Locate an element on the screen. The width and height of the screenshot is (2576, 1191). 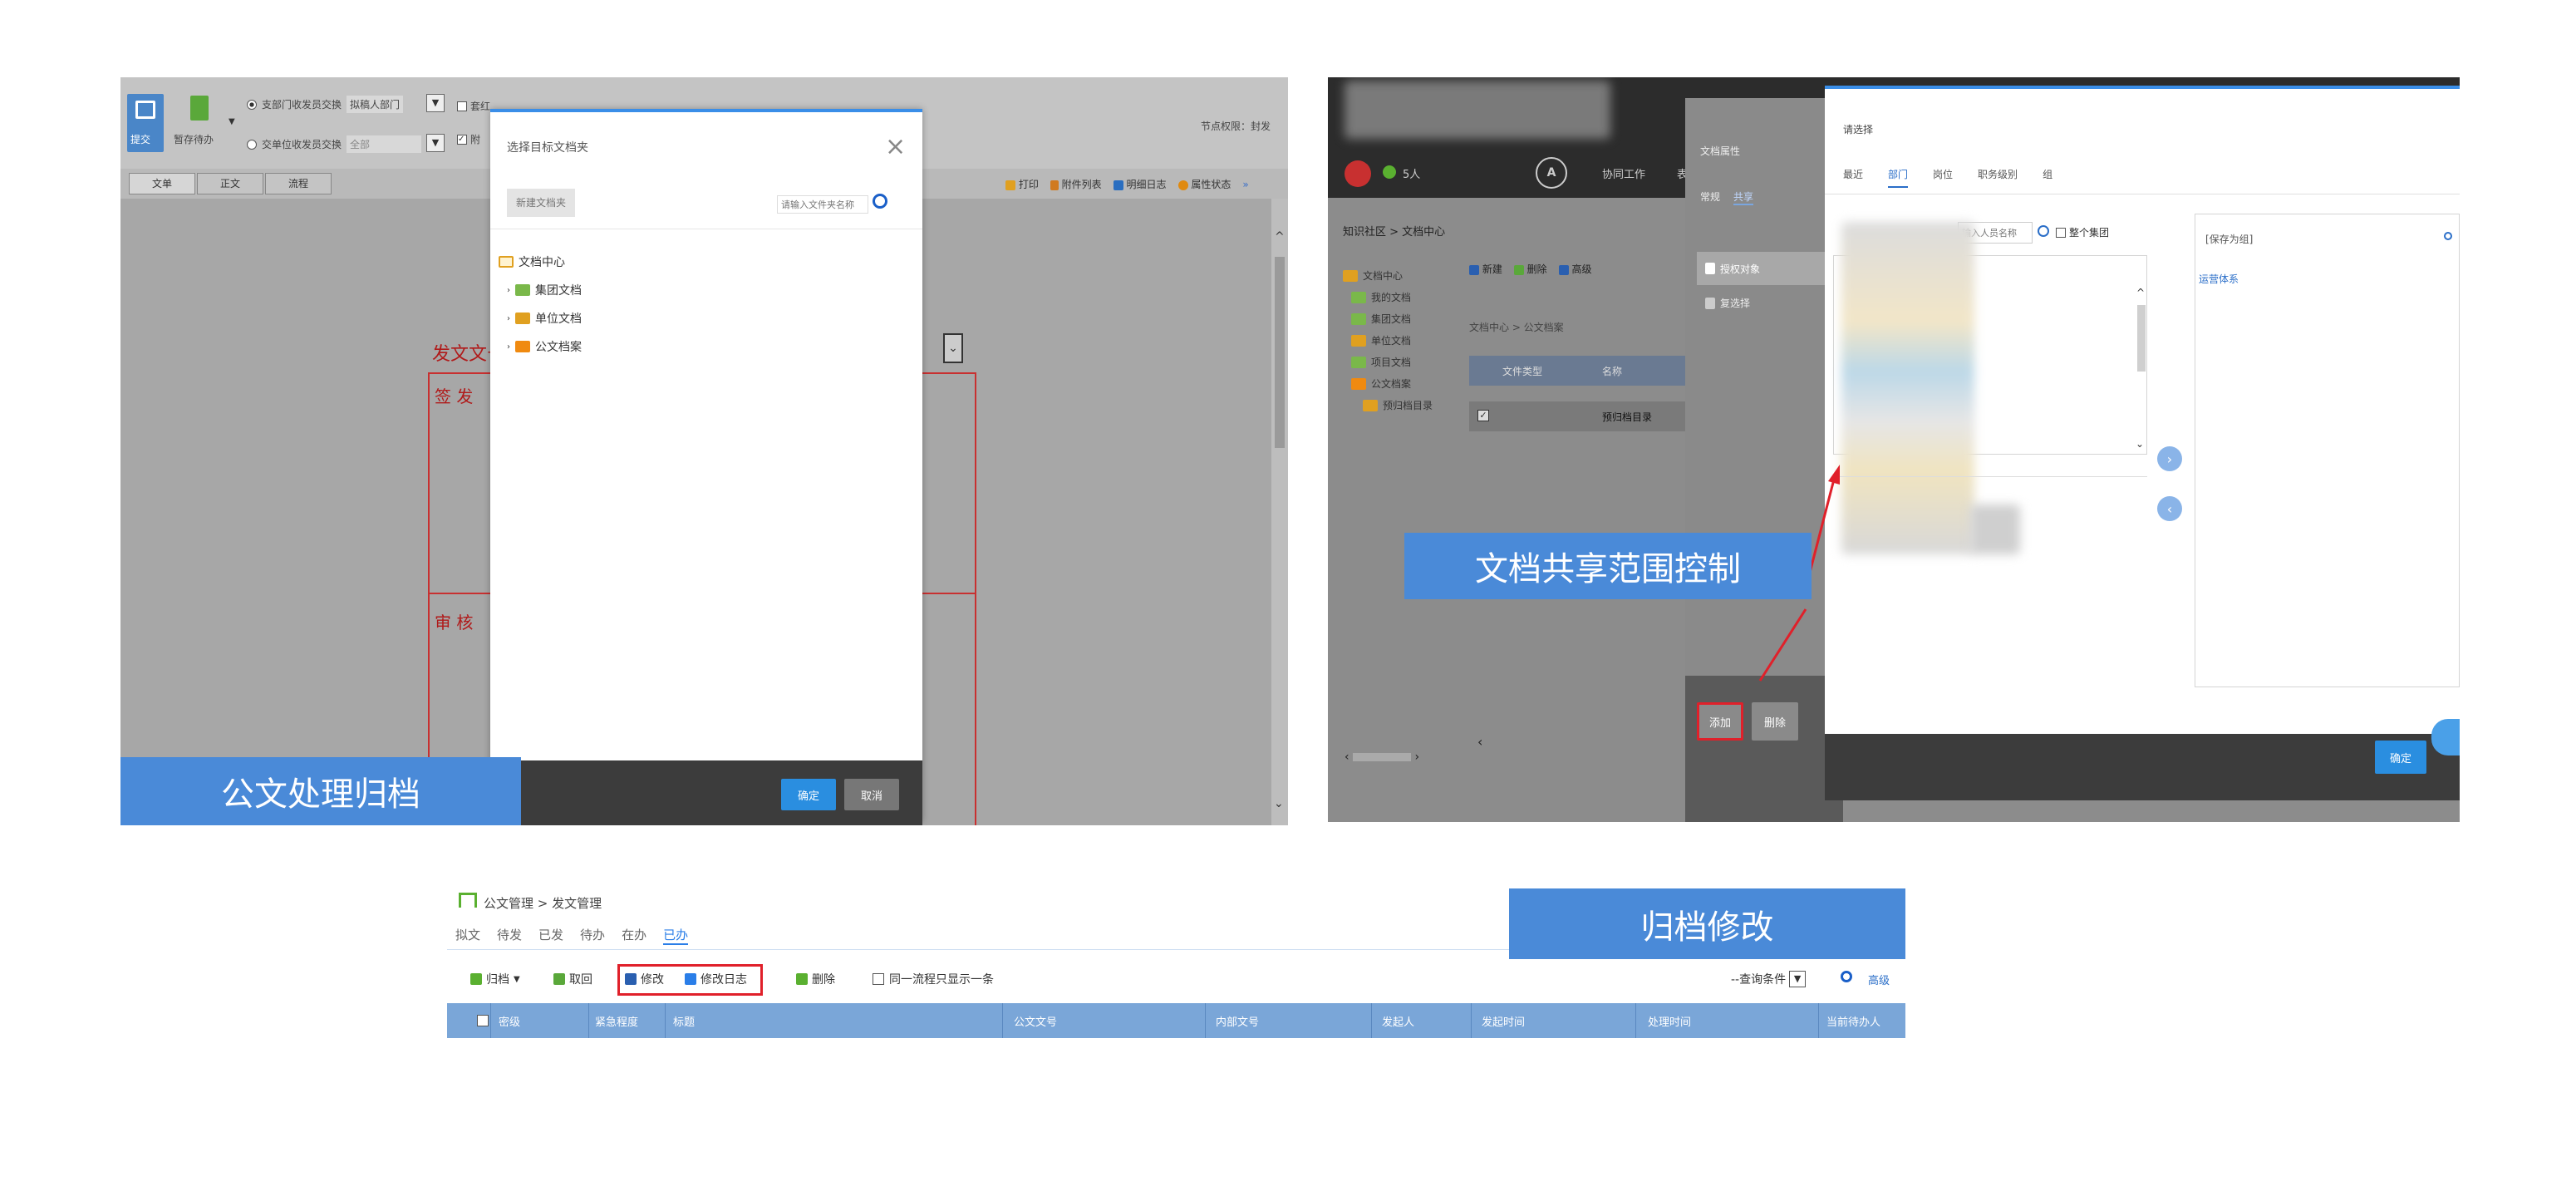
home-icon is located at coordinates (468, 900).